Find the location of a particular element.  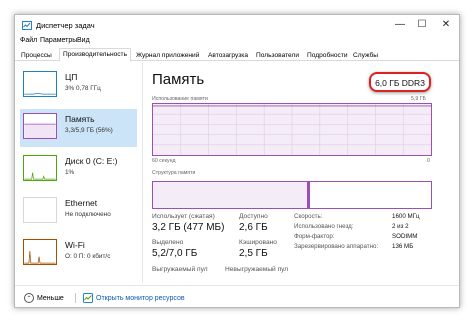

memory-in-use-segment is located at coordinates (230, 195).